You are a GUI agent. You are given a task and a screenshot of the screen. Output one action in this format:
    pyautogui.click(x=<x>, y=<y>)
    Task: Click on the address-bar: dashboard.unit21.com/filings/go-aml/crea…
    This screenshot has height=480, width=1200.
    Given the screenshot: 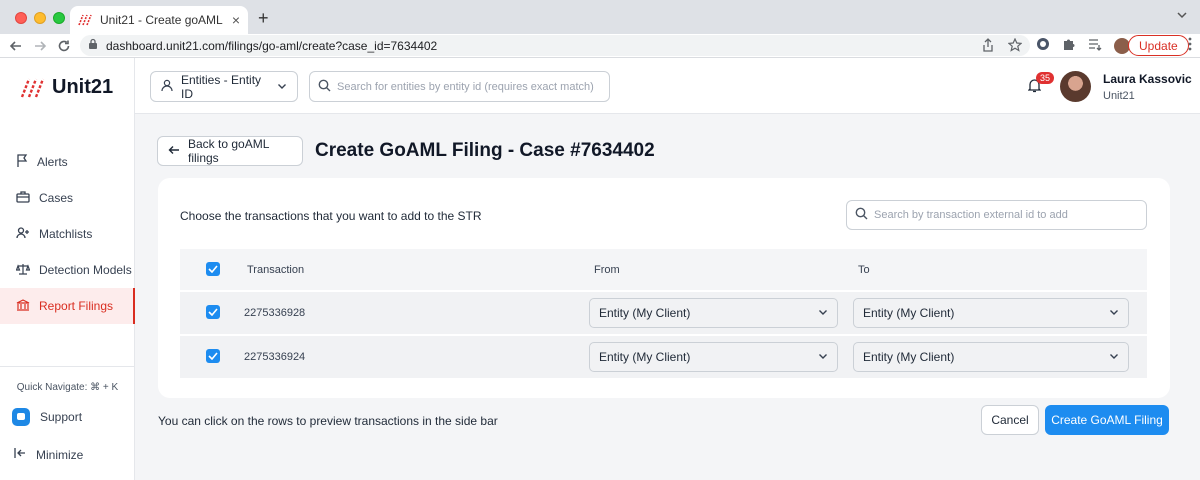 What is the action you would take?
    pyautogui.click(x=555, y=45)
    